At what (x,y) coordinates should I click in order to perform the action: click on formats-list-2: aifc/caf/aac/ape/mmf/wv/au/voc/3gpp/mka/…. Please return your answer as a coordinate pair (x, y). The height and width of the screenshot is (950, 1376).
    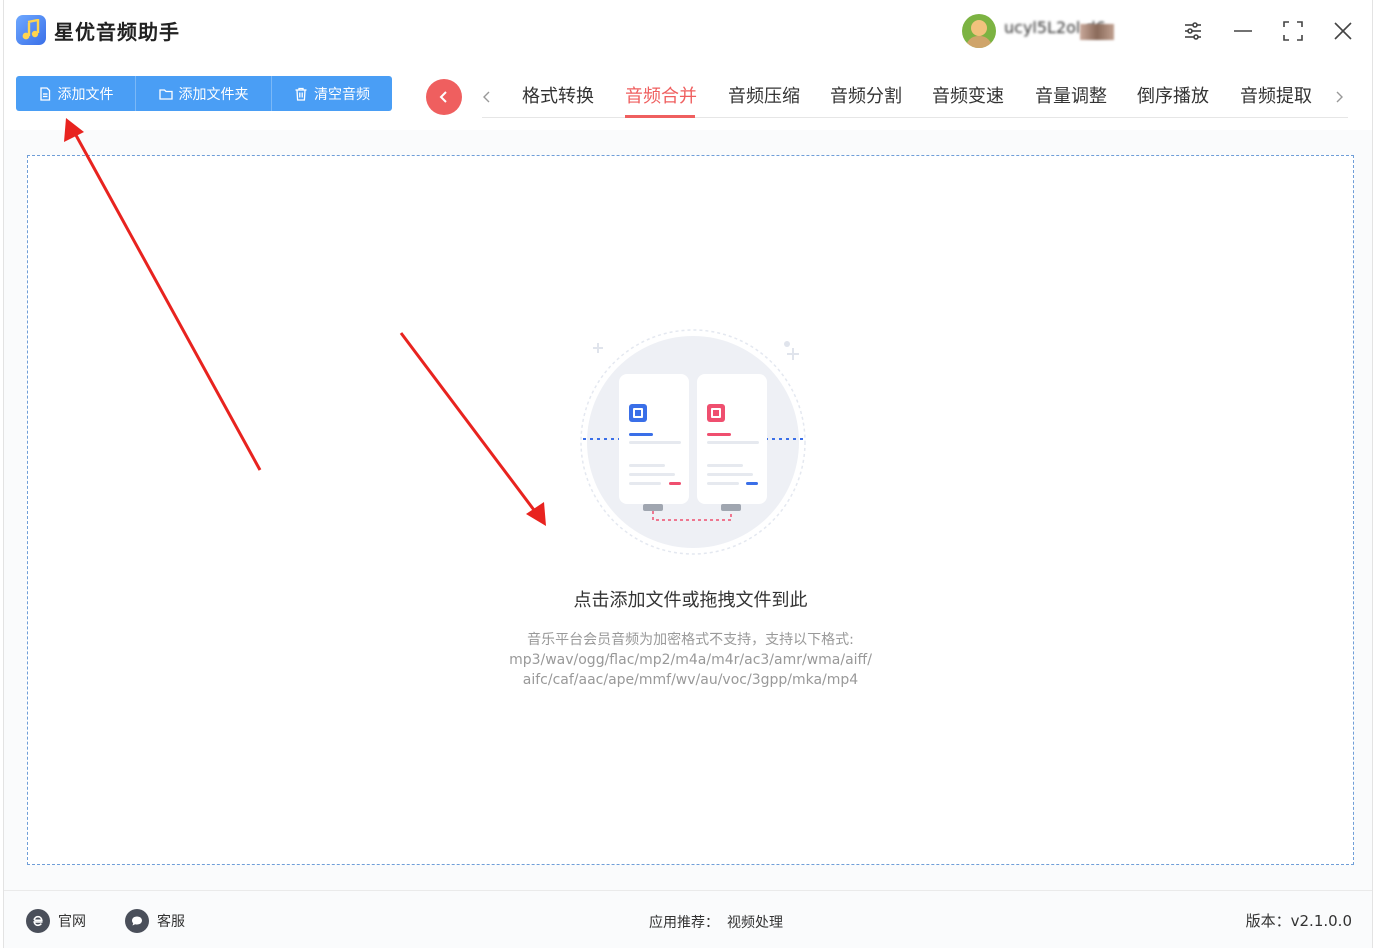
    Looking at the image, I should click on (690, 680).